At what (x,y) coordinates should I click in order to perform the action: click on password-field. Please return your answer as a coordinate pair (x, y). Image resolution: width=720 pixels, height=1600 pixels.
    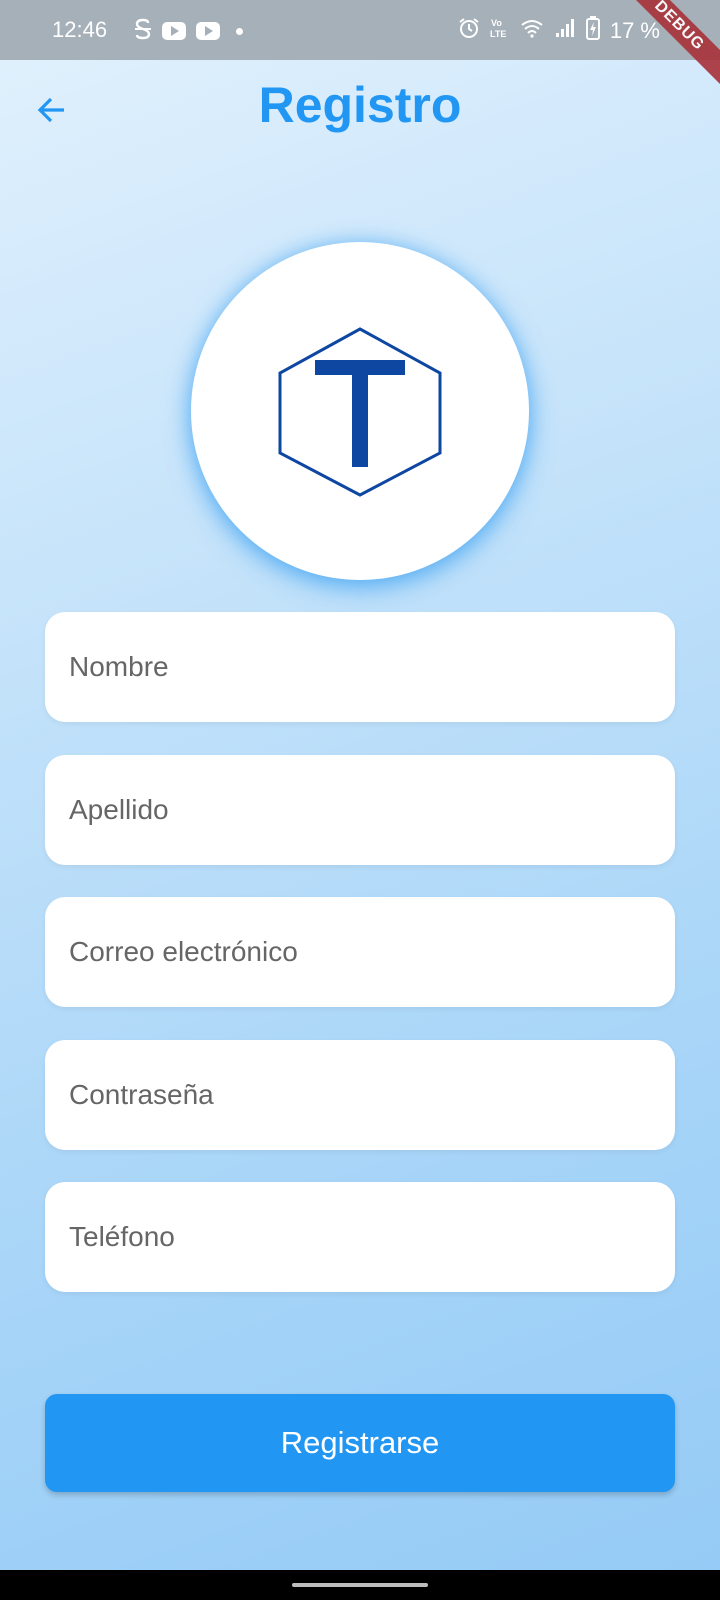
    Looking at the image, I should click on (360, 1095).